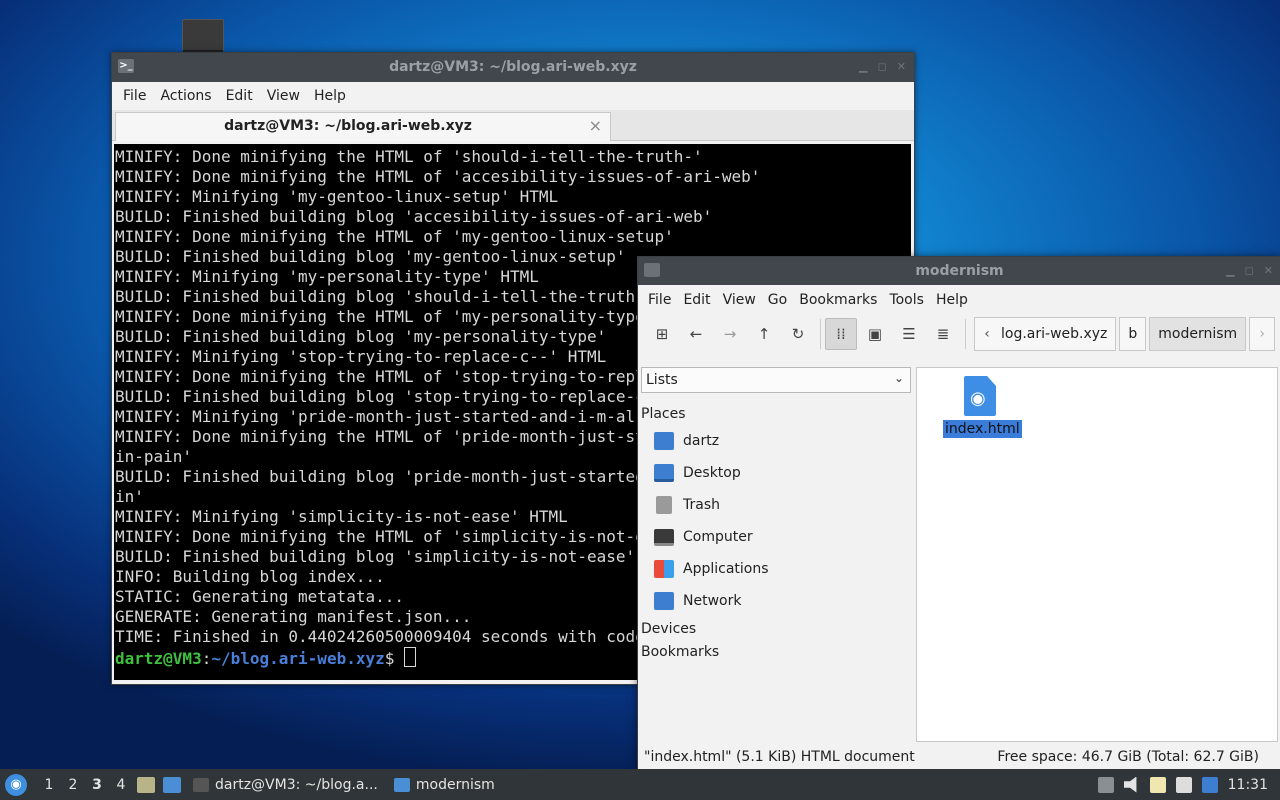 The height and width of the screenshot is (800, 1280). What do you see at coordinates (513, 96) in the screenshot?
I see `terminal-menubar: File Actions Edit View Help` at bounding box center [513, 96].